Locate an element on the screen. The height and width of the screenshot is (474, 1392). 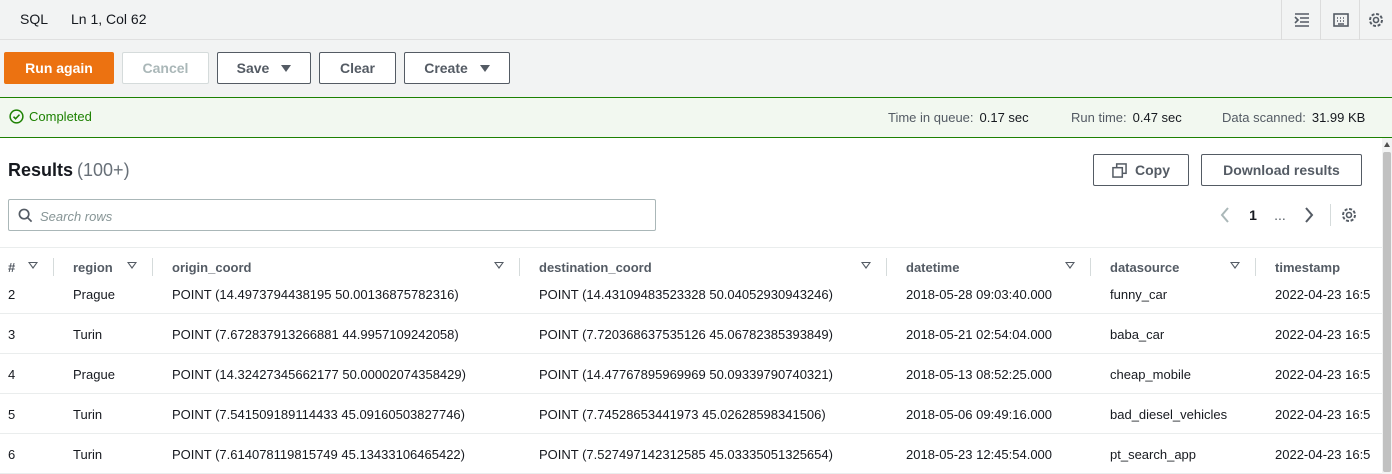
next-page-button is located at coordinates (1309, 215).